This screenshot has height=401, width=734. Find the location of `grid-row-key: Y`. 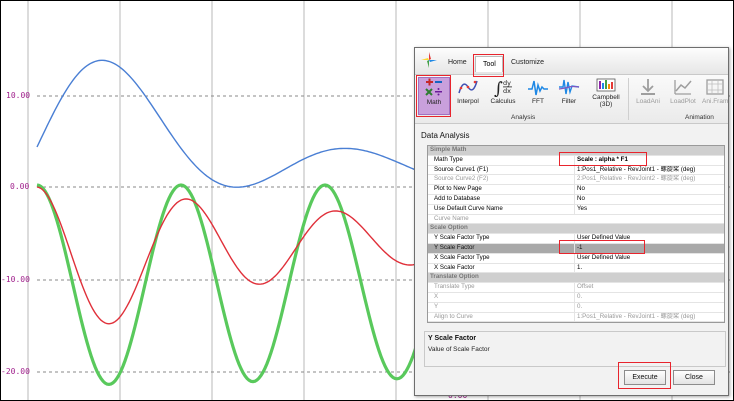

grid-row-key: Y is located at coordinates (436, 306).